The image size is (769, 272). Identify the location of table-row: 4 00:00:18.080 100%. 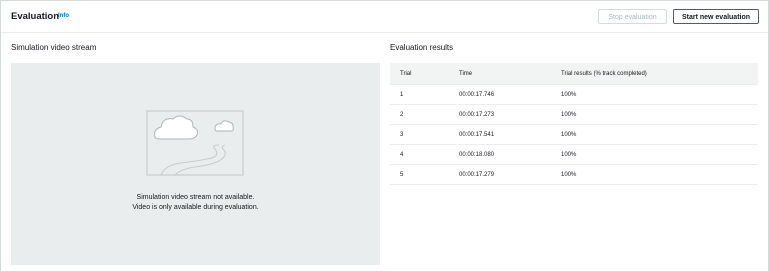
(574, 154).